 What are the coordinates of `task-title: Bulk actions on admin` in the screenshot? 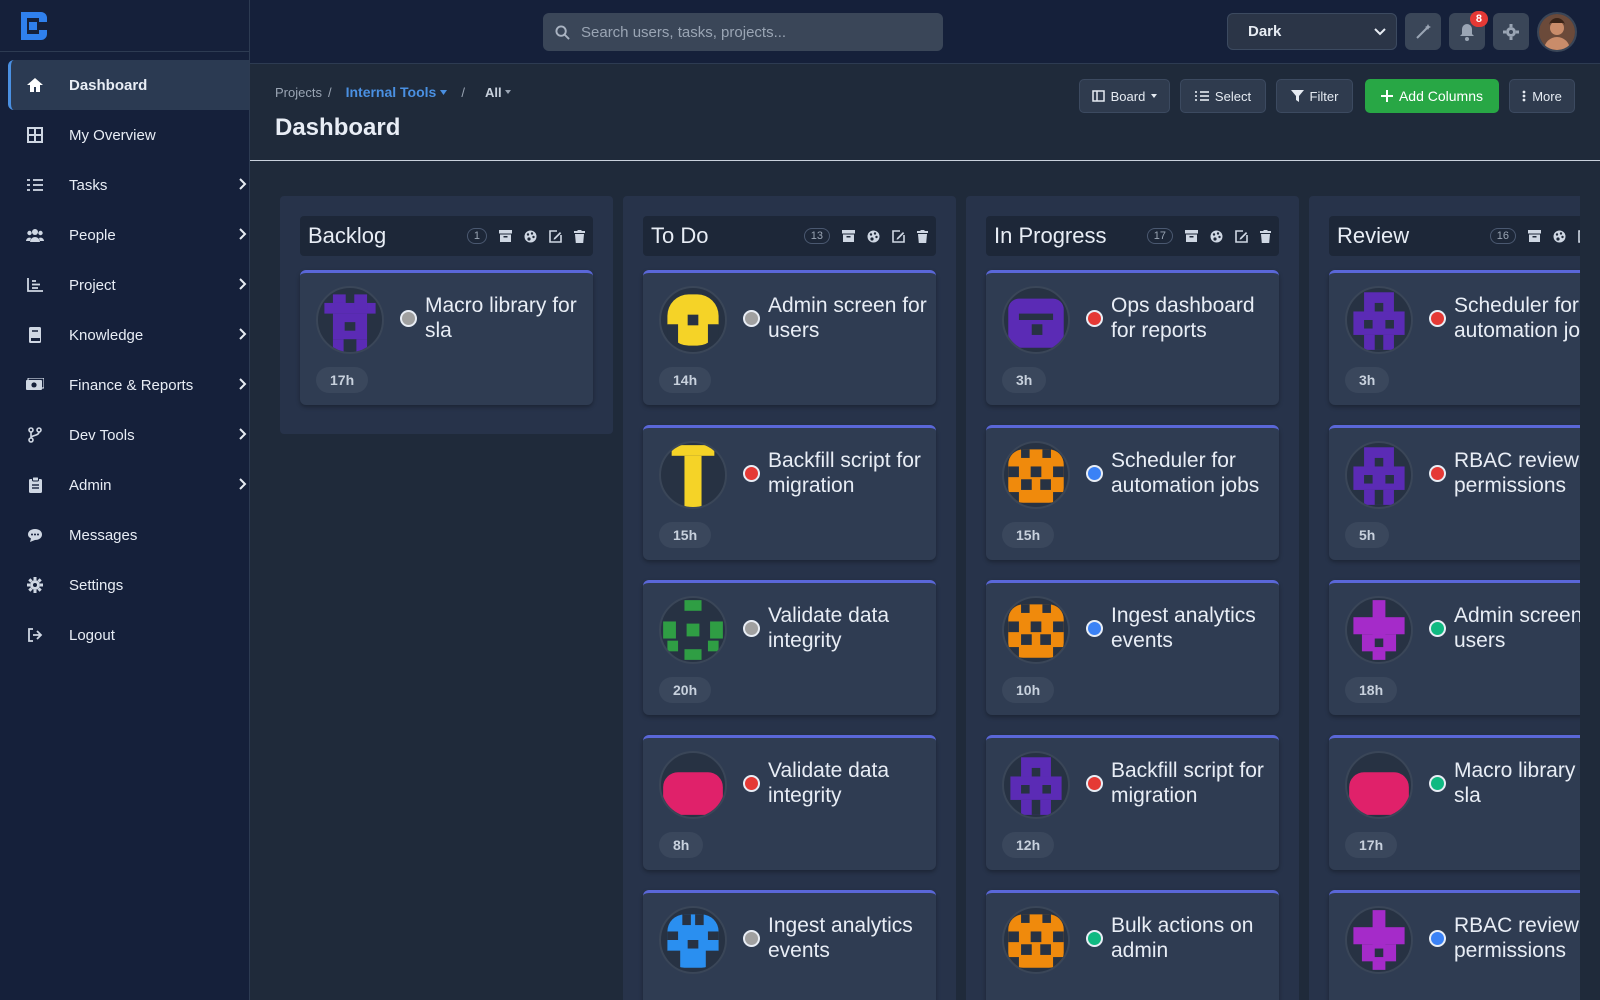 It's located at (1191, 938).